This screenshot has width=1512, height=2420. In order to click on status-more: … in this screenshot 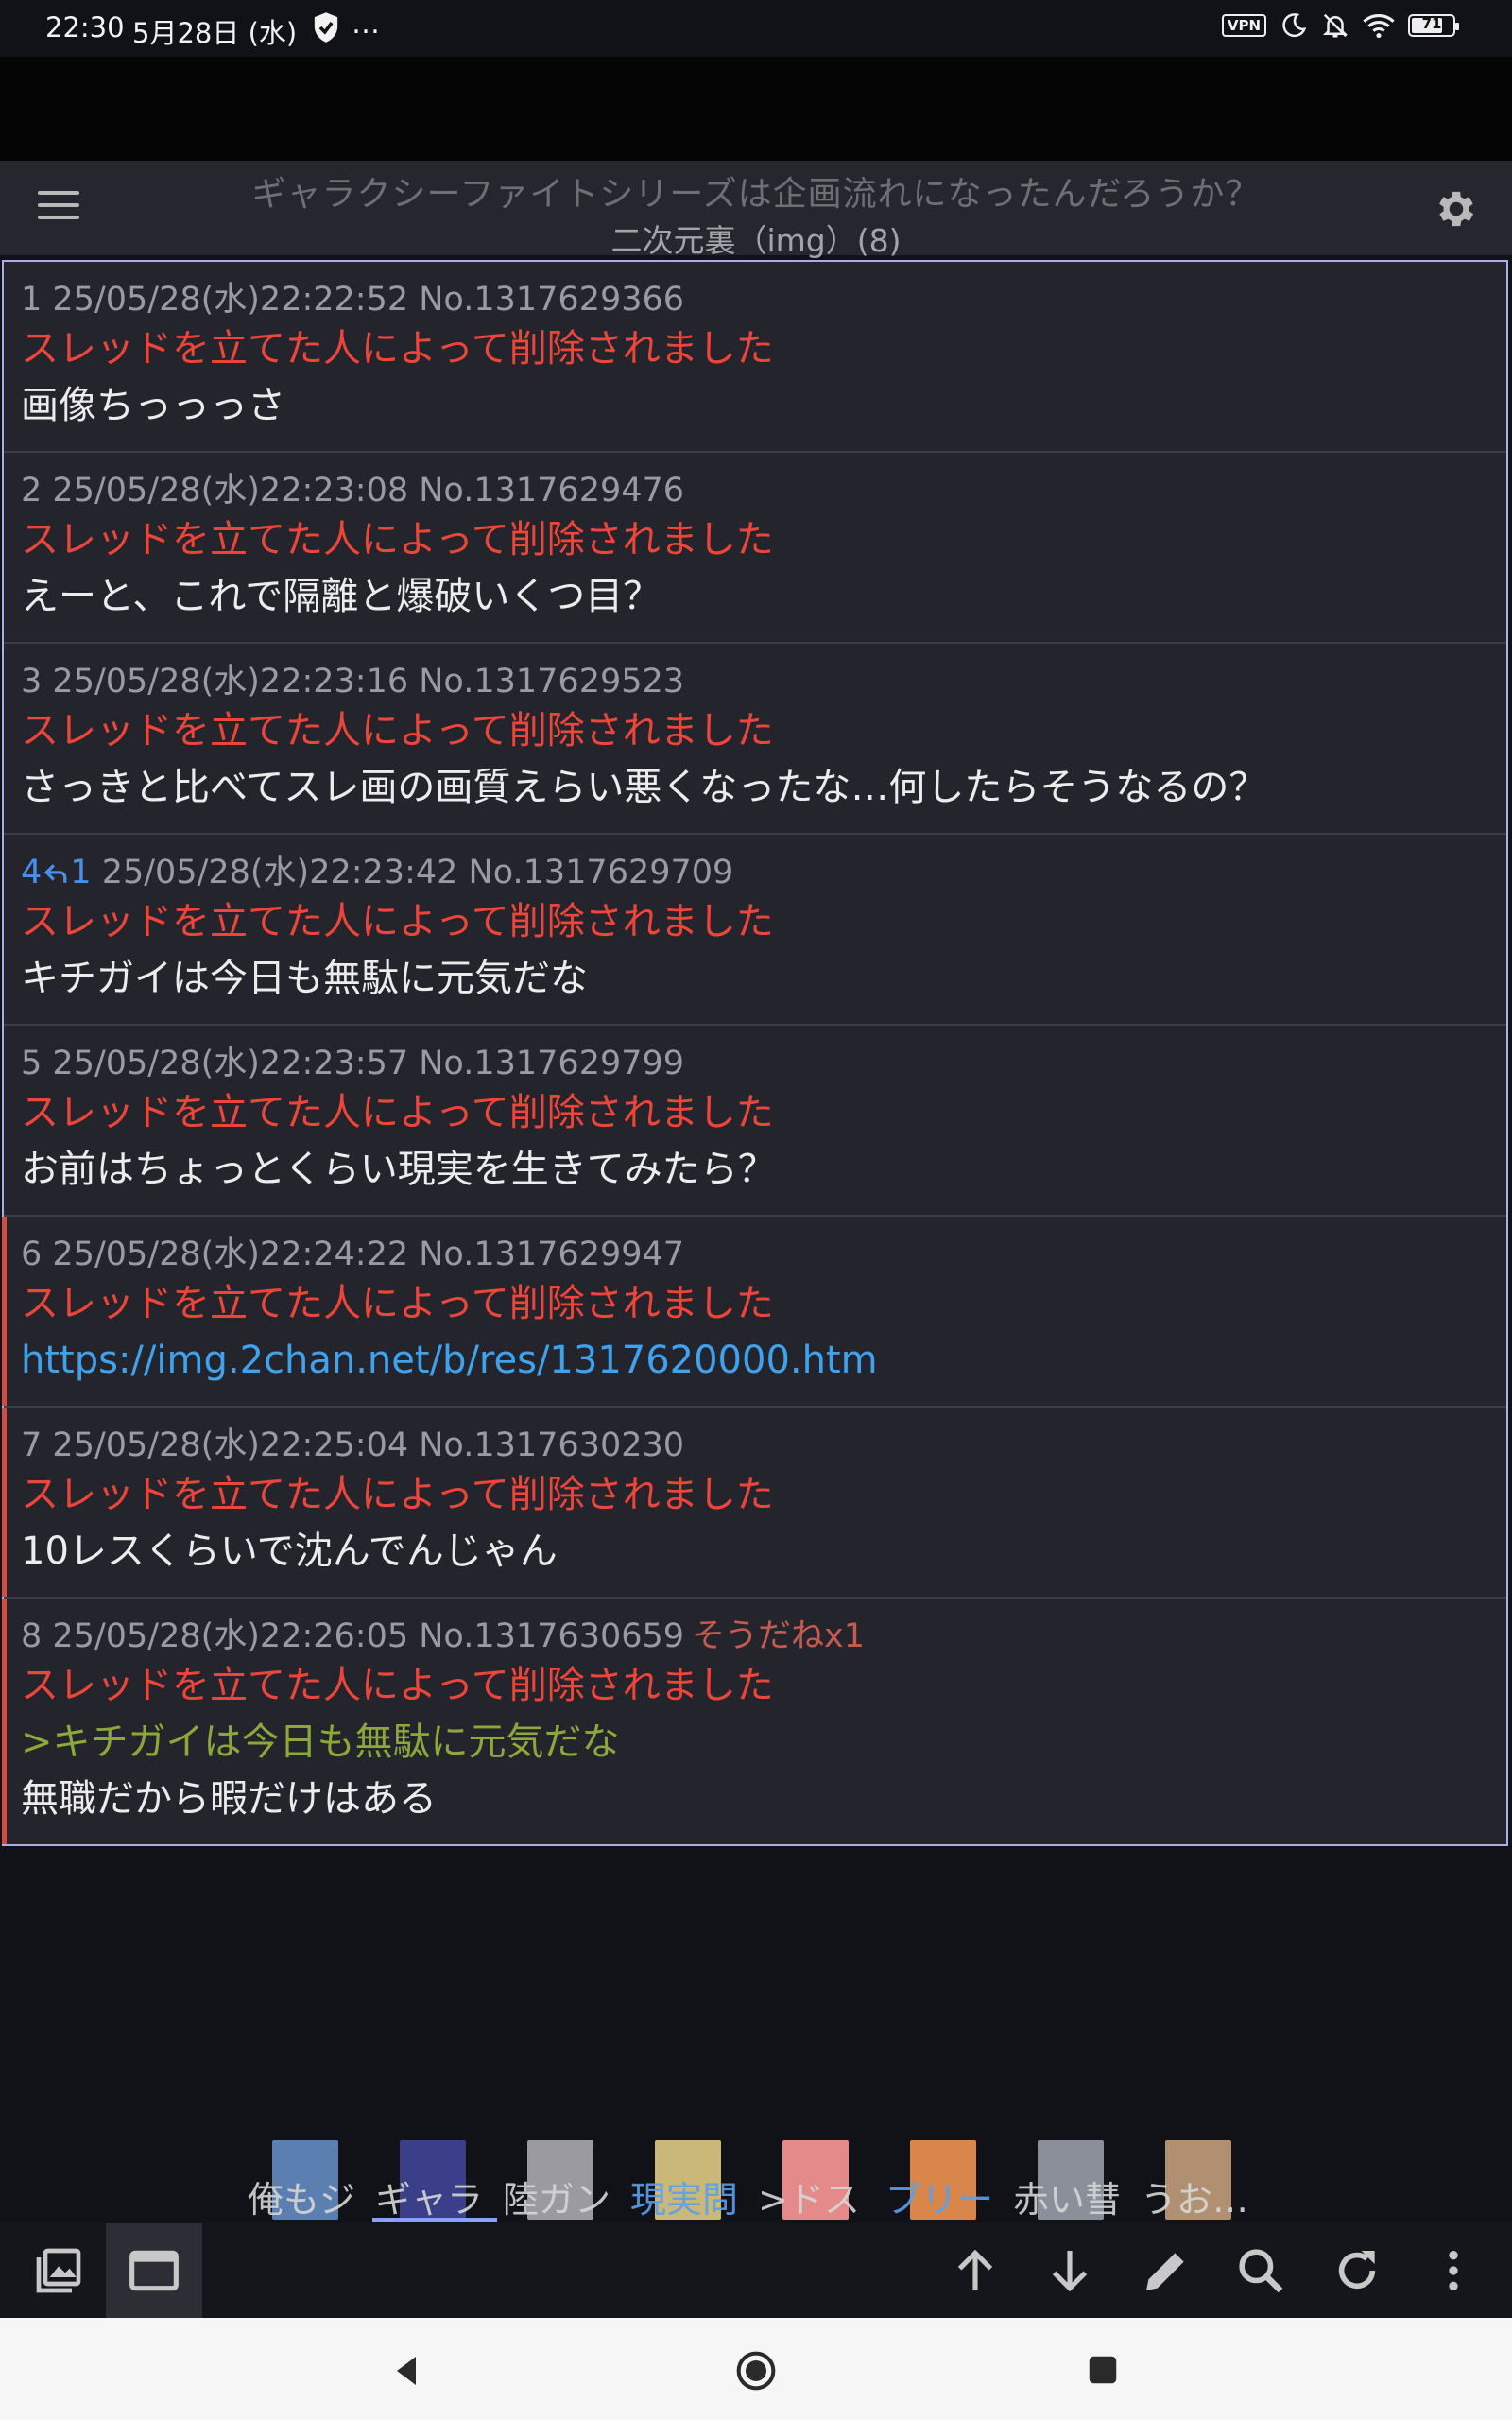, I will do `click(366, 24)`.